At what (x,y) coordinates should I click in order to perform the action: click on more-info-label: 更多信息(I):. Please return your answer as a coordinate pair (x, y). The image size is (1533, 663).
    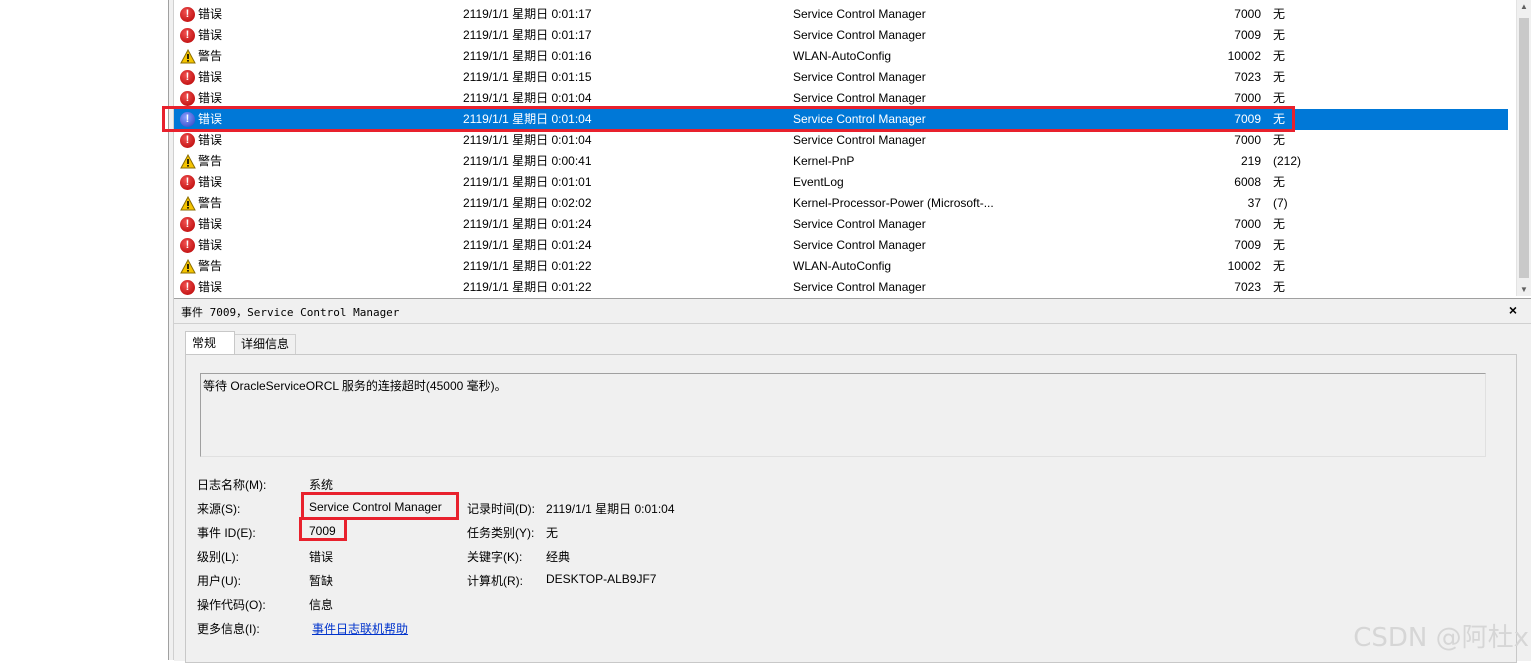
    Looking at the image, I should click on (228, 629).